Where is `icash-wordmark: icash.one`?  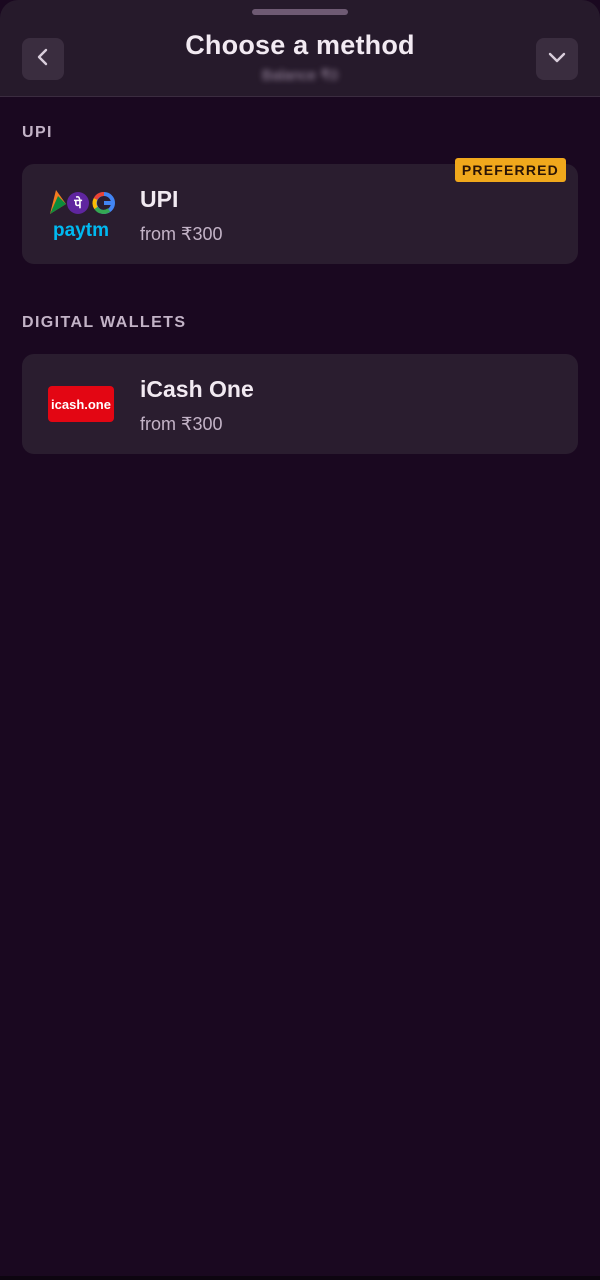
icash-wordmark: icash.one is located at coordinates (81, 404).